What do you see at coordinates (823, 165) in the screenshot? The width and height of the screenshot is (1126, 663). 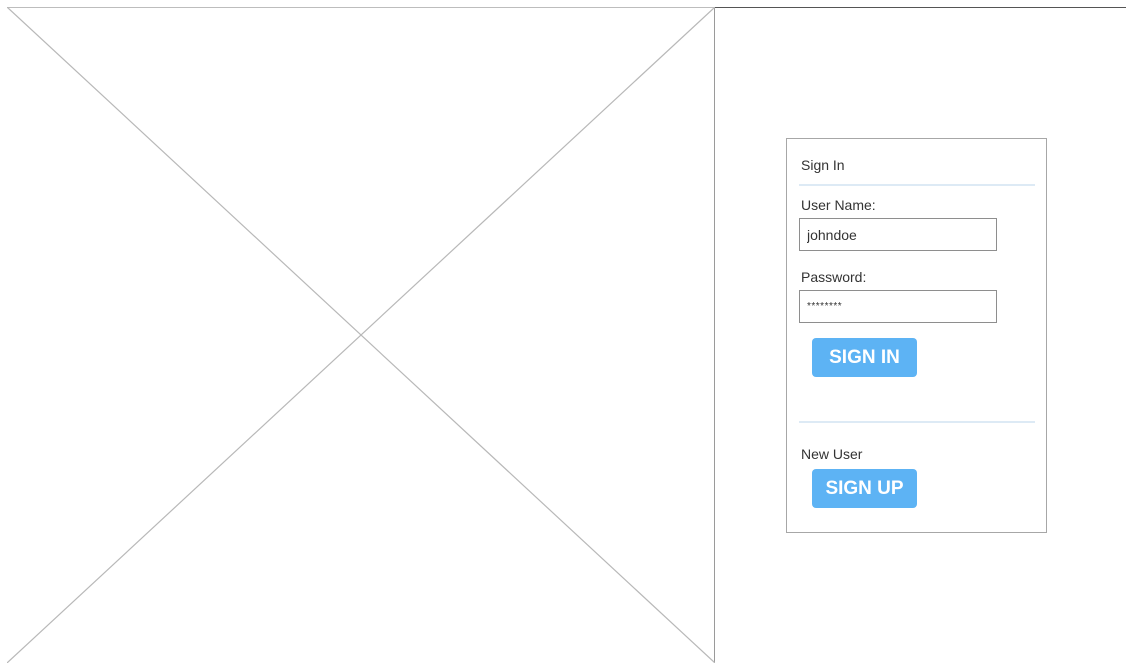 I see `panel-title: Sign In` at bounding box center [823, 165].